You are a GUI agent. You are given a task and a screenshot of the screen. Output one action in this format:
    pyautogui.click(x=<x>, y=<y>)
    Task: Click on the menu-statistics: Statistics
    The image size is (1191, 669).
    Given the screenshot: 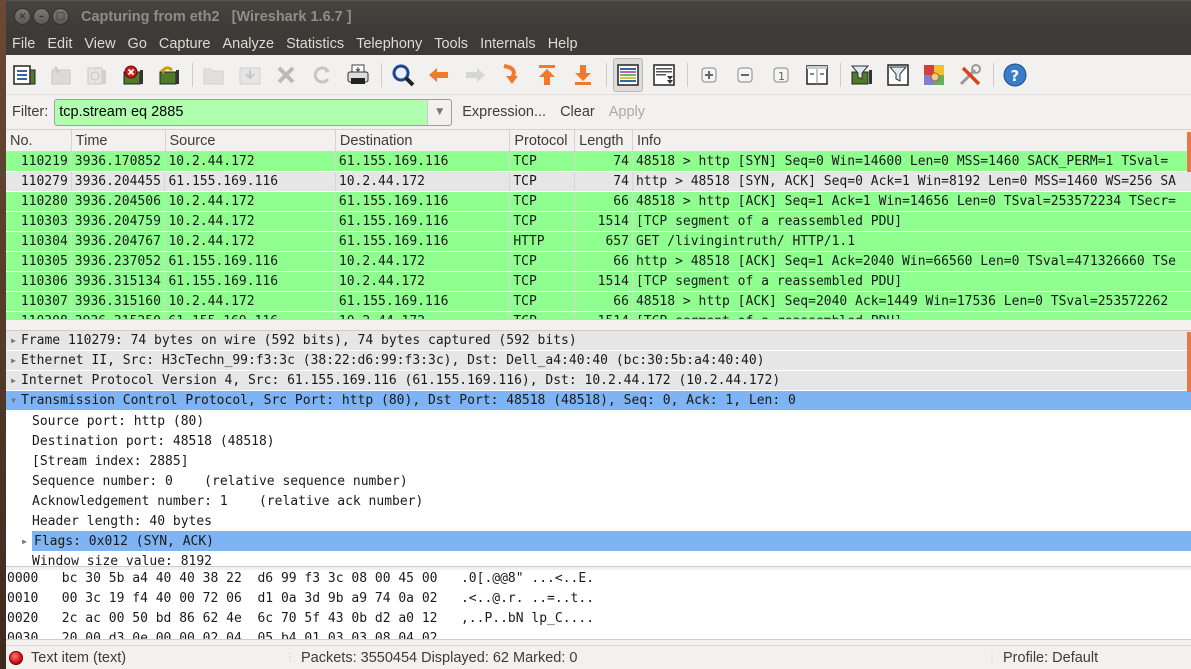 What is the action you would take?
    pyautogui.click(x=315, y=44)
    